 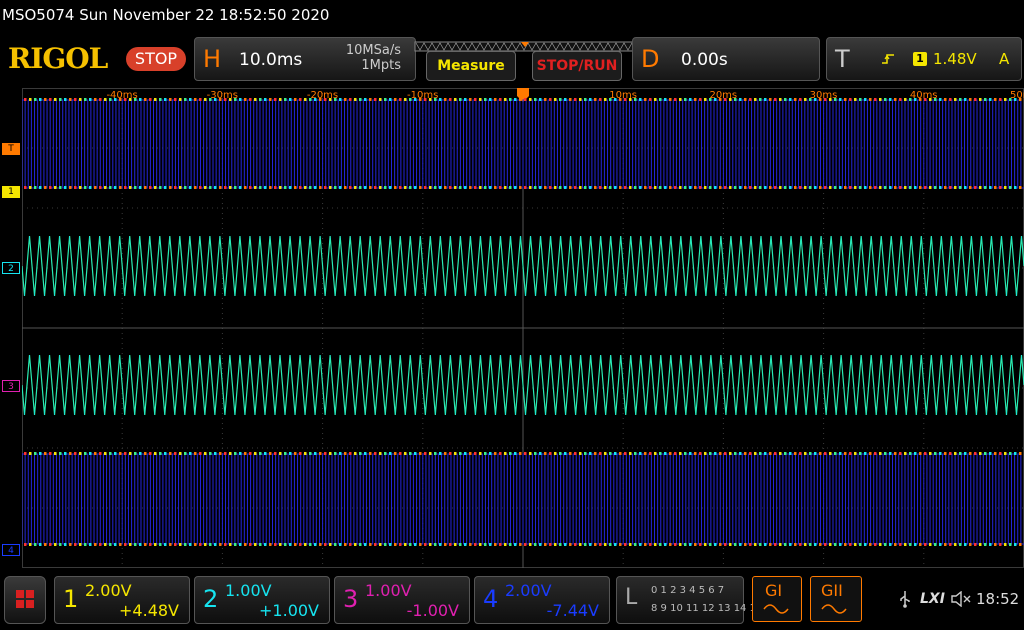 I want to click on sample-rate: 10MSa/s, so click(x=373, y=50).